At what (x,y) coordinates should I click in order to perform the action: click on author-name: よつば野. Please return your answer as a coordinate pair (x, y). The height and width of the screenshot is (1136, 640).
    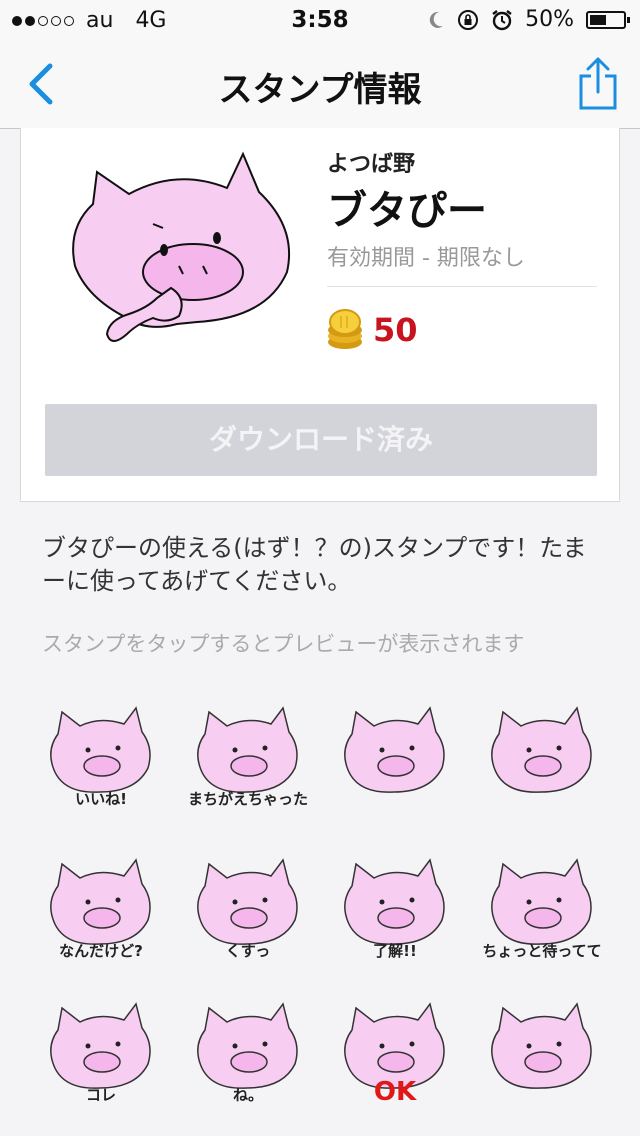
    Looking at the image, I should click on (371, 164).